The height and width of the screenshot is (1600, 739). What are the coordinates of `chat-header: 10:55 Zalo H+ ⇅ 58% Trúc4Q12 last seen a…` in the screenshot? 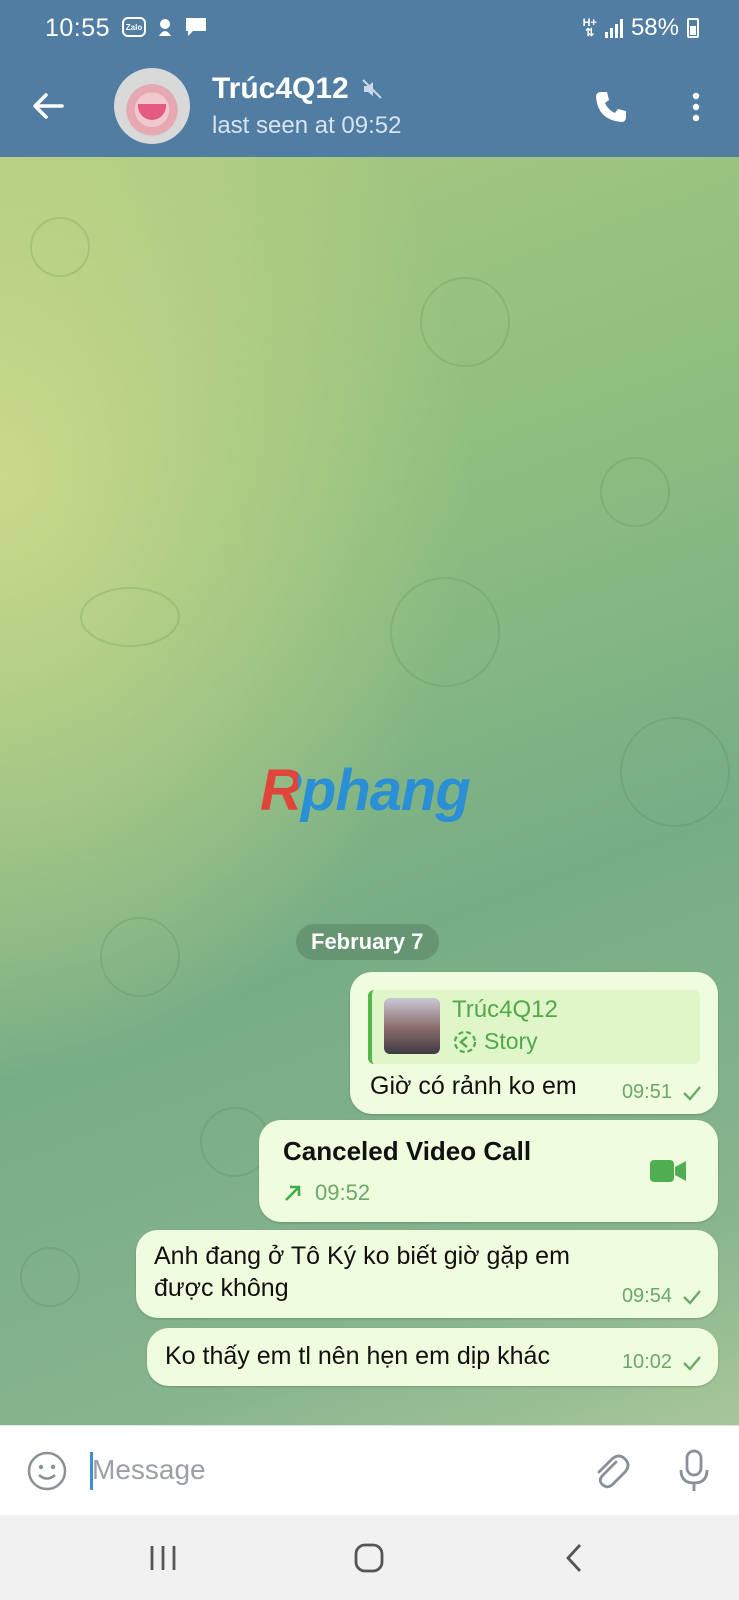 It's located at (369, 78).